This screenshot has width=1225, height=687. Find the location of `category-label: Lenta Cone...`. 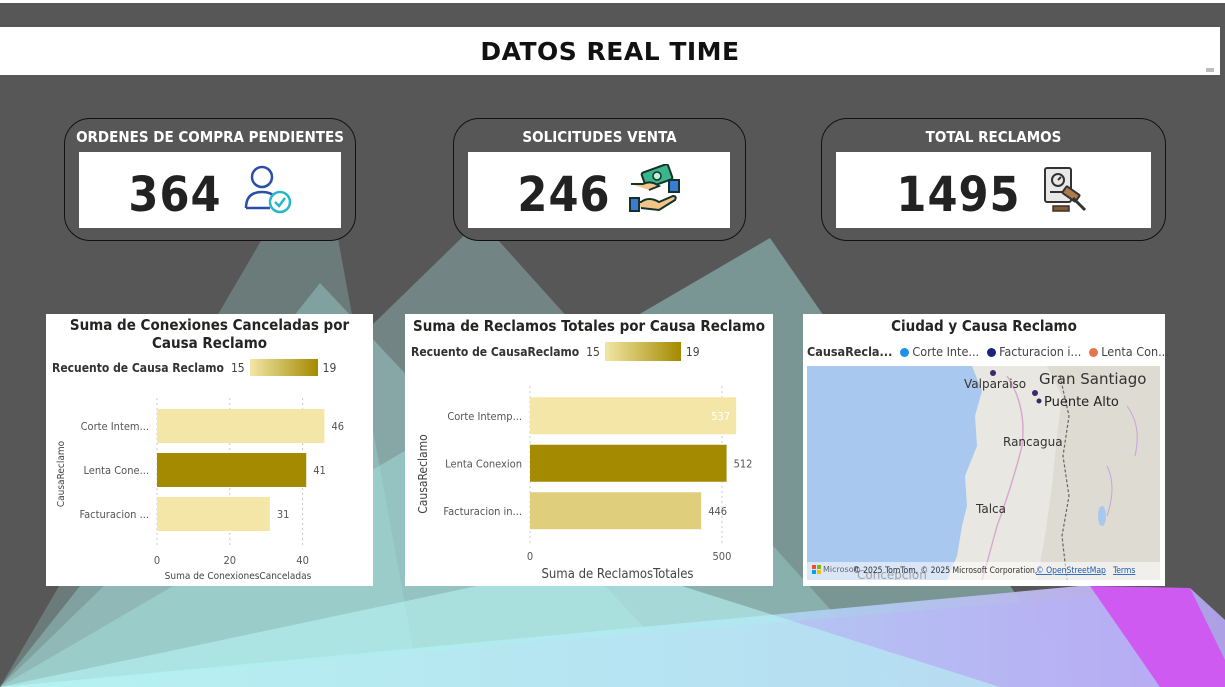

category-label: Lenta Cone... is located at coordinates (116, 470).